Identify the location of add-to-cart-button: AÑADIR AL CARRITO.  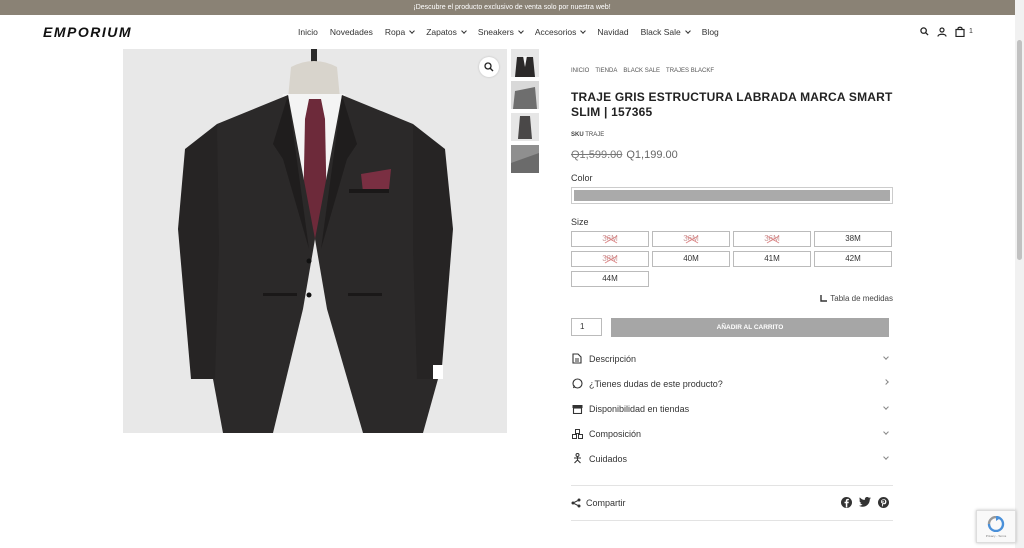
(750, 327).